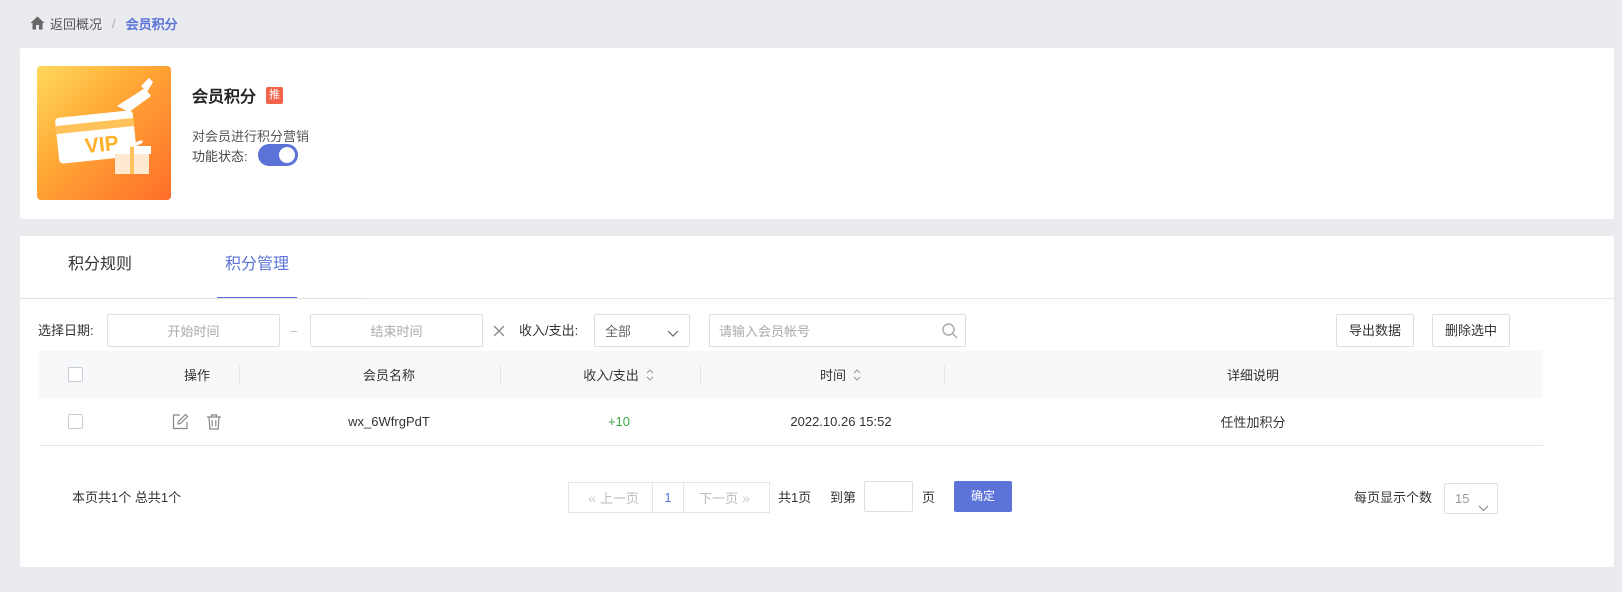 Image resolution: width=1622 pixels, height=592 pixels. I want to click on per-page-label: 每页显示个数, so click(1393, 497).